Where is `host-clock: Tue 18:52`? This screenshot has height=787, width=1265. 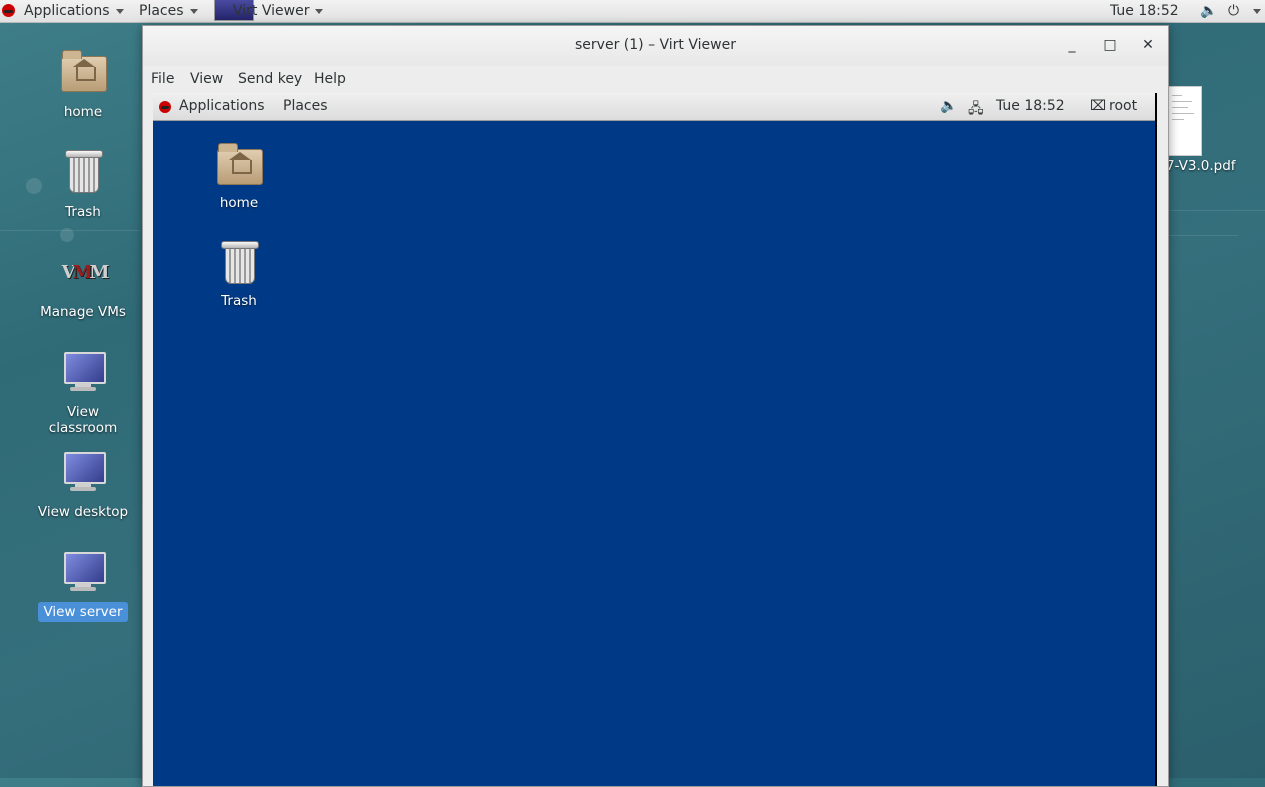
host-clock: Tue 18:52 is located at coordinates (1144, 11).